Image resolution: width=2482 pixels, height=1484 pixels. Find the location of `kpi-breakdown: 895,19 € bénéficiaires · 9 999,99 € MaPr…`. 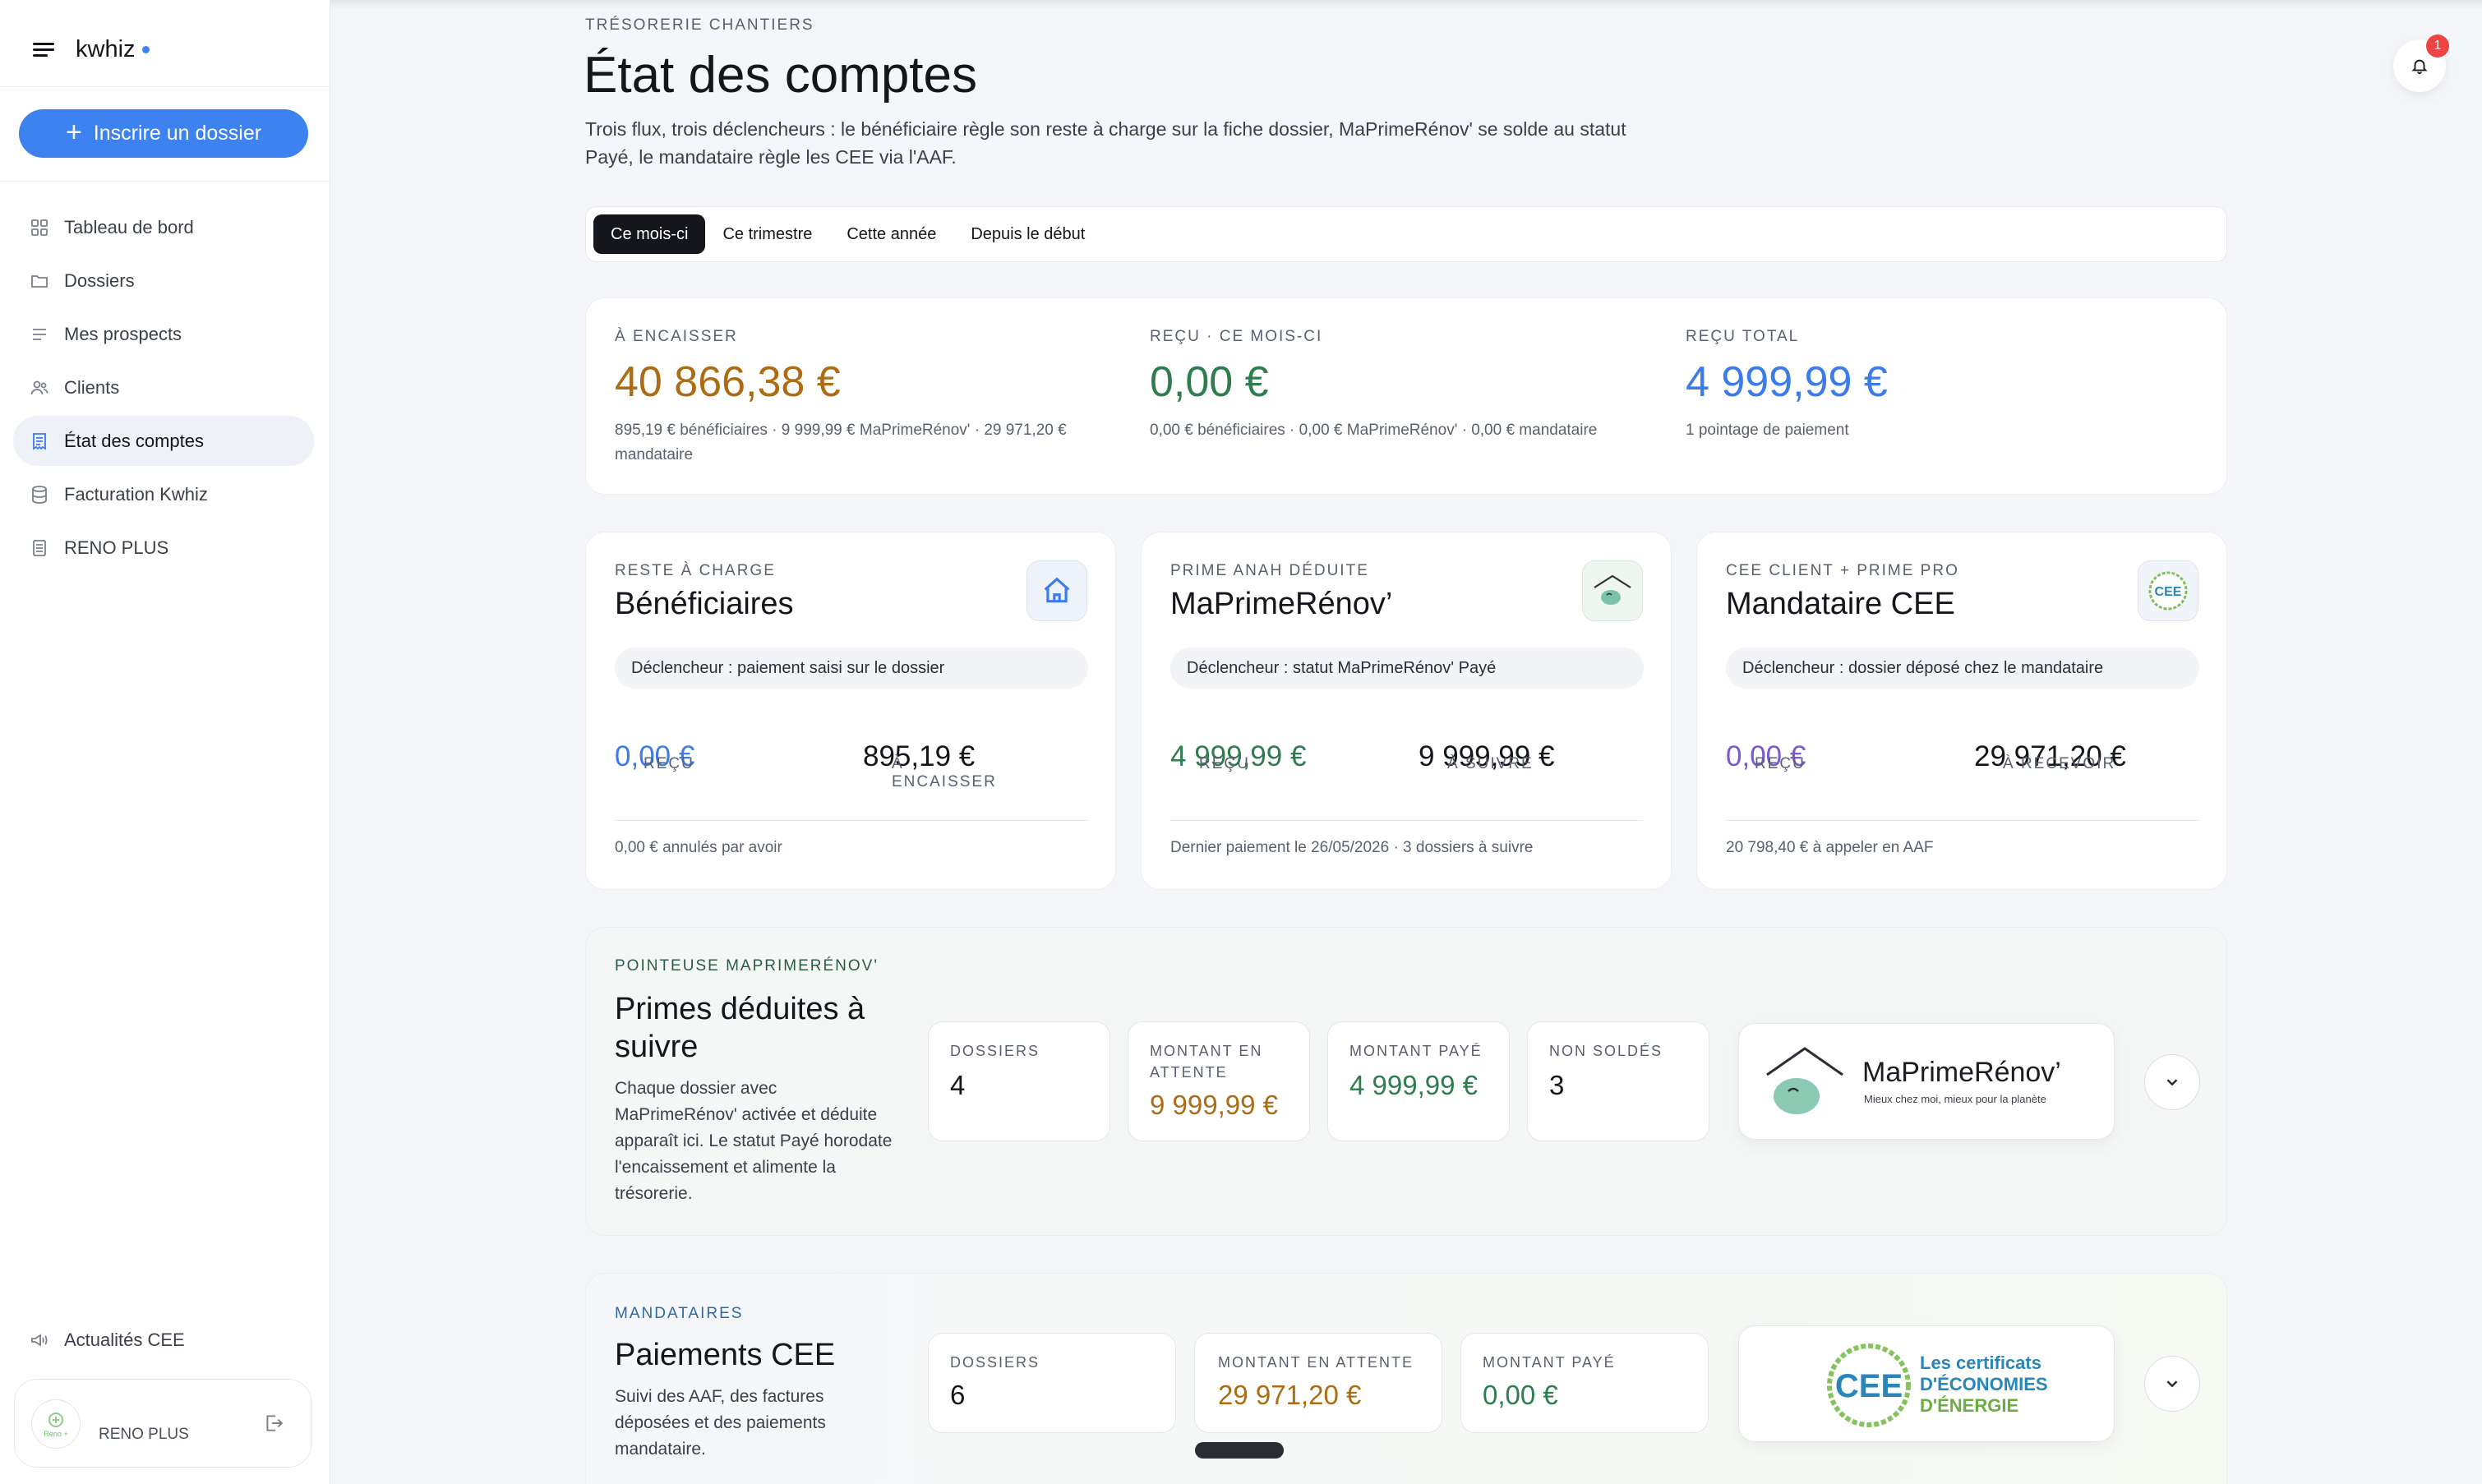

kpi-breakdown: 895,19 € bénéficiaires · 9 999,99 € MaPr… is located at coordinates (841, 442).